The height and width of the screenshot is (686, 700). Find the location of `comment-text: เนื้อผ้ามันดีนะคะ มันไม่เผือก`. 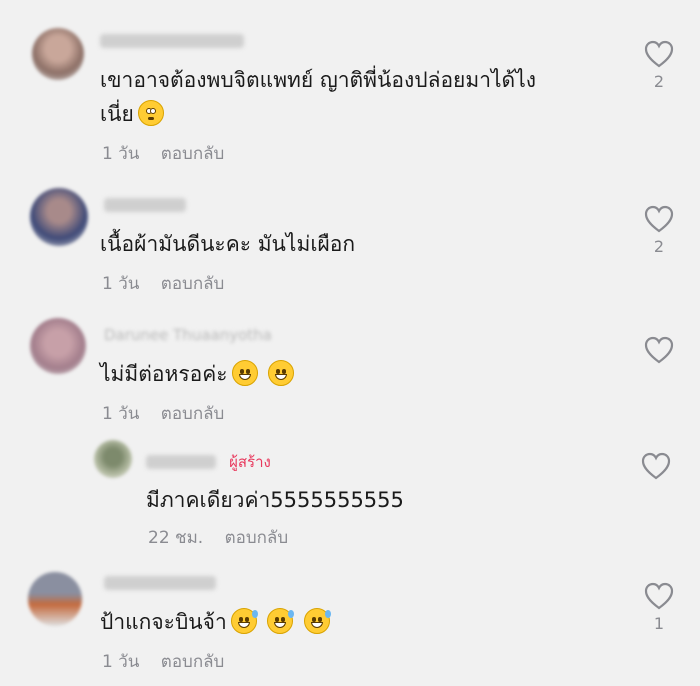

comment-text: เนื้อผ้ามันดีนะคะ มันไม่เผือก is located at coordinates (228, 244).